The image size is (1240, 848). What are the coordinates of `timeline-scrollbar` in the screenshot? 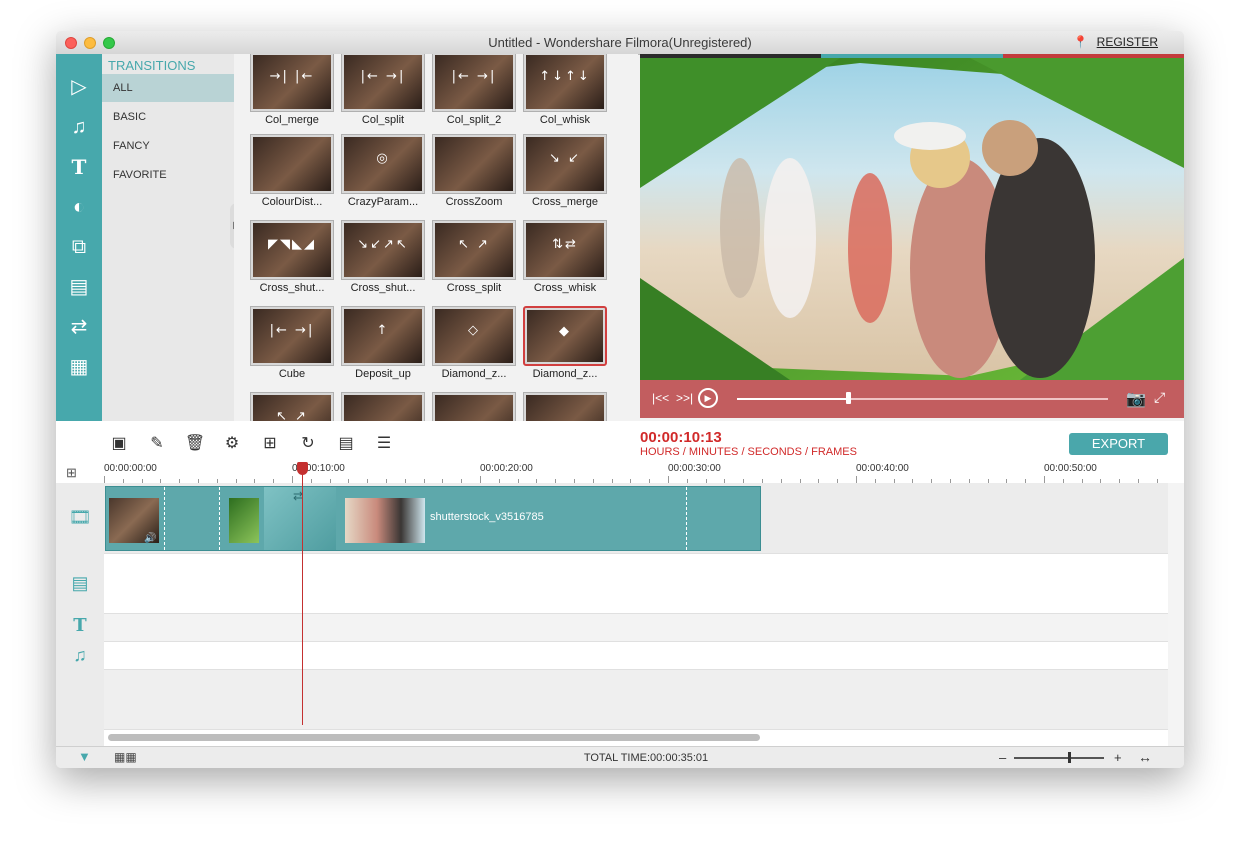 It's located at (434, 737).